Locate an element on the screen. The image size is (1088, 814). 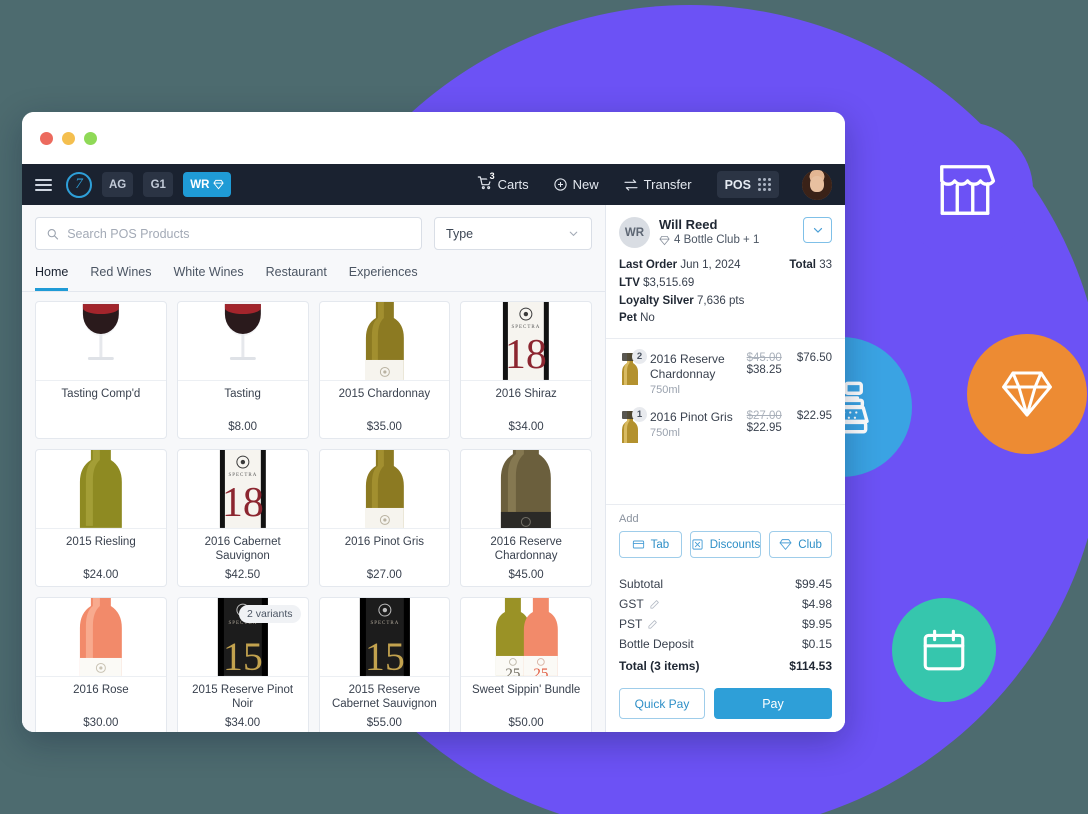
tab-red-wines: Red Wines is located at coordinates (120, 275).